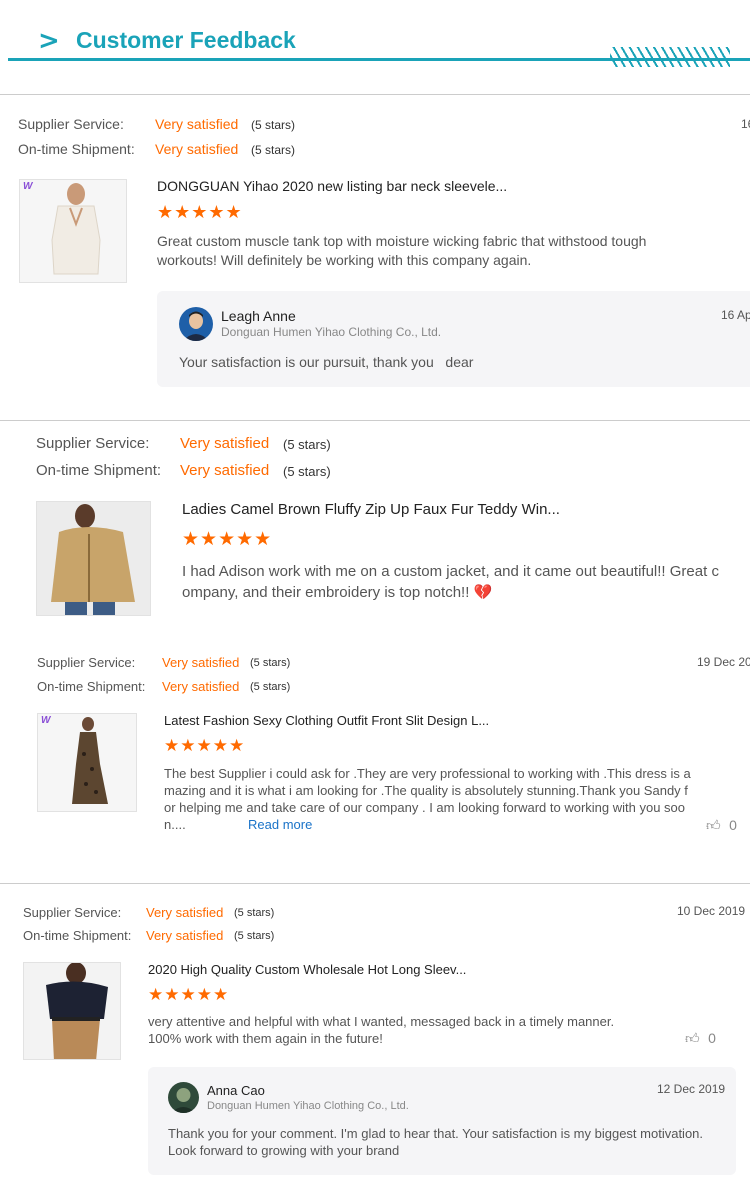 The height and width of the screenshot is (1195, 750). Describe the element at coordinates (280, 824) in the screenshot. I see `read-more-link: Read more` at that location.